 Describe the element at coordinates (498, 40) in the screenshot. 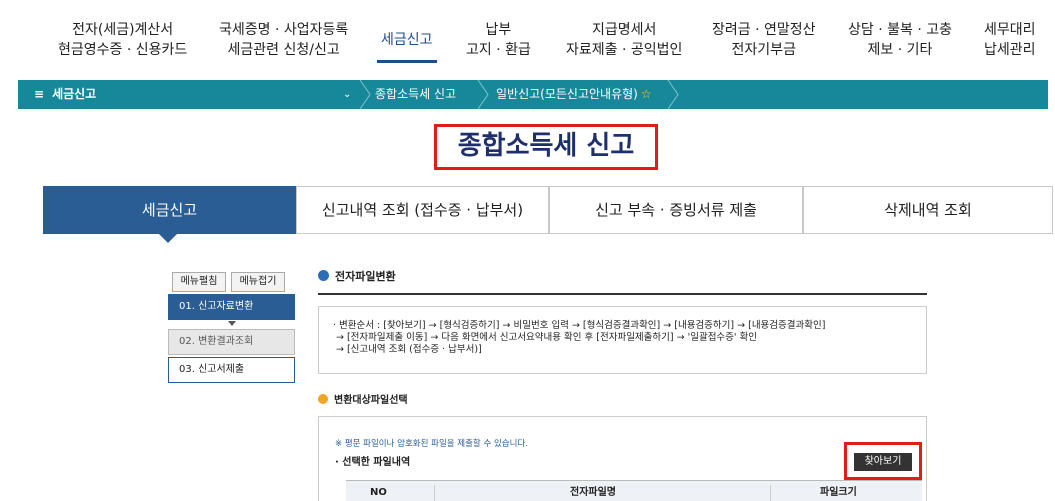

I see `nav-payment: 납부 고지 · 환급` at that location.